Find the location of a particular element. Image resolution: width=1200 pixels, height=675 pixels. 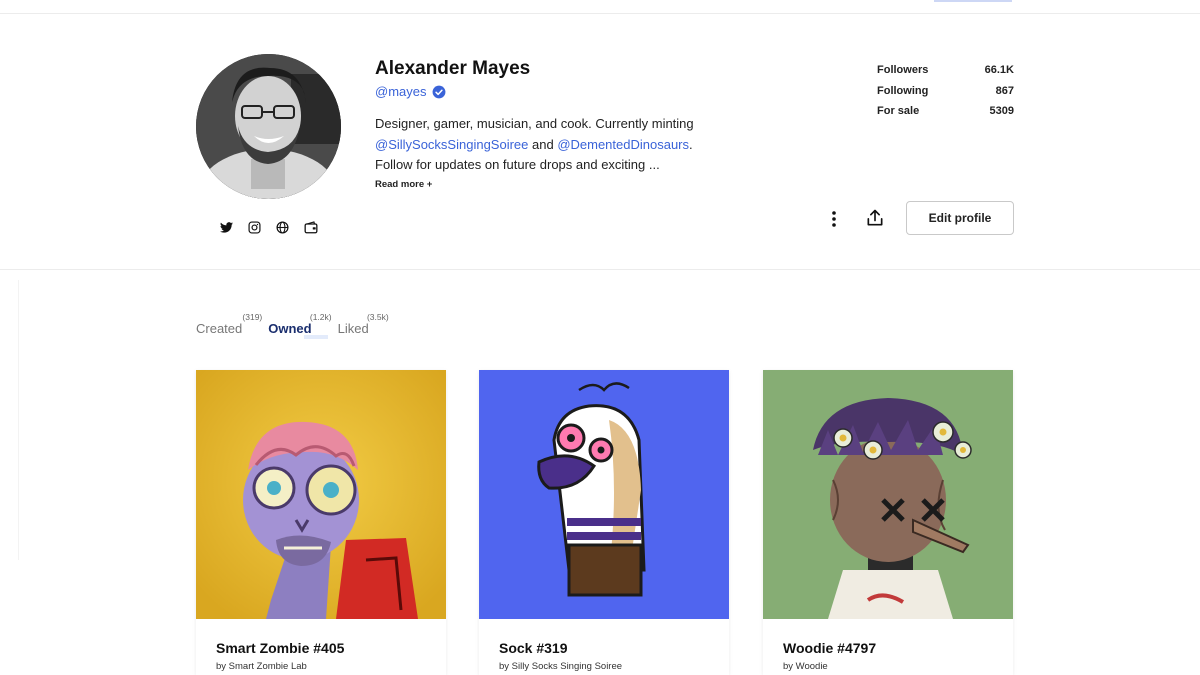

bio-text: . is located at coordinates (691, 144).